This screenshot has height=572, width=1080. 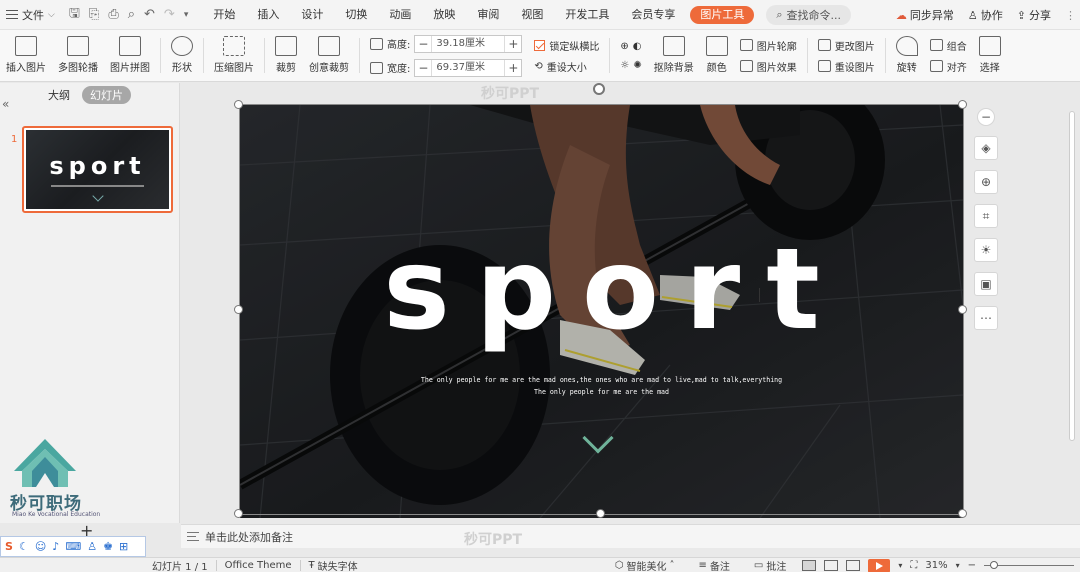 I want to click on play-slideshow-button, so click(x=879, y=565).